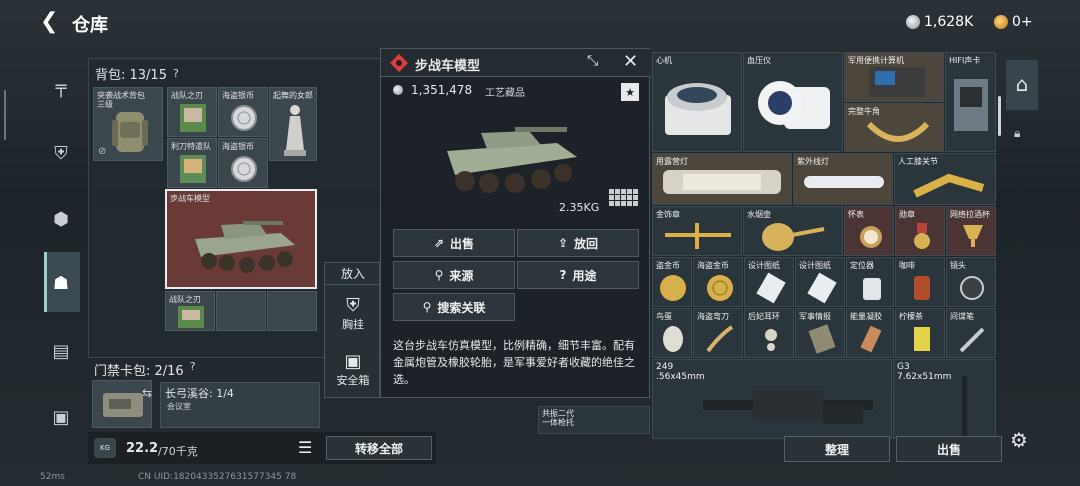 The width and height of the screenshot is (1080, 486). I want to click on swap-icon: ⇆, so click(147, 393).